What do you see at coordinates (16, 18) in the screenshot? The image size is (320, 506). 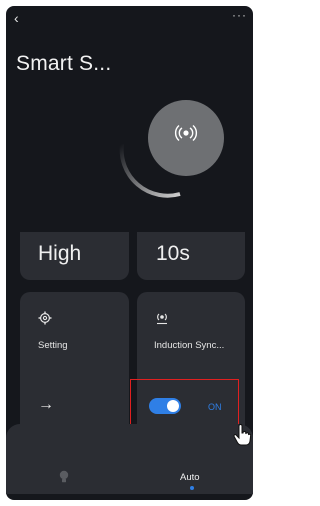 I see `back-icon: ‹` at bounding box center [16, 18].